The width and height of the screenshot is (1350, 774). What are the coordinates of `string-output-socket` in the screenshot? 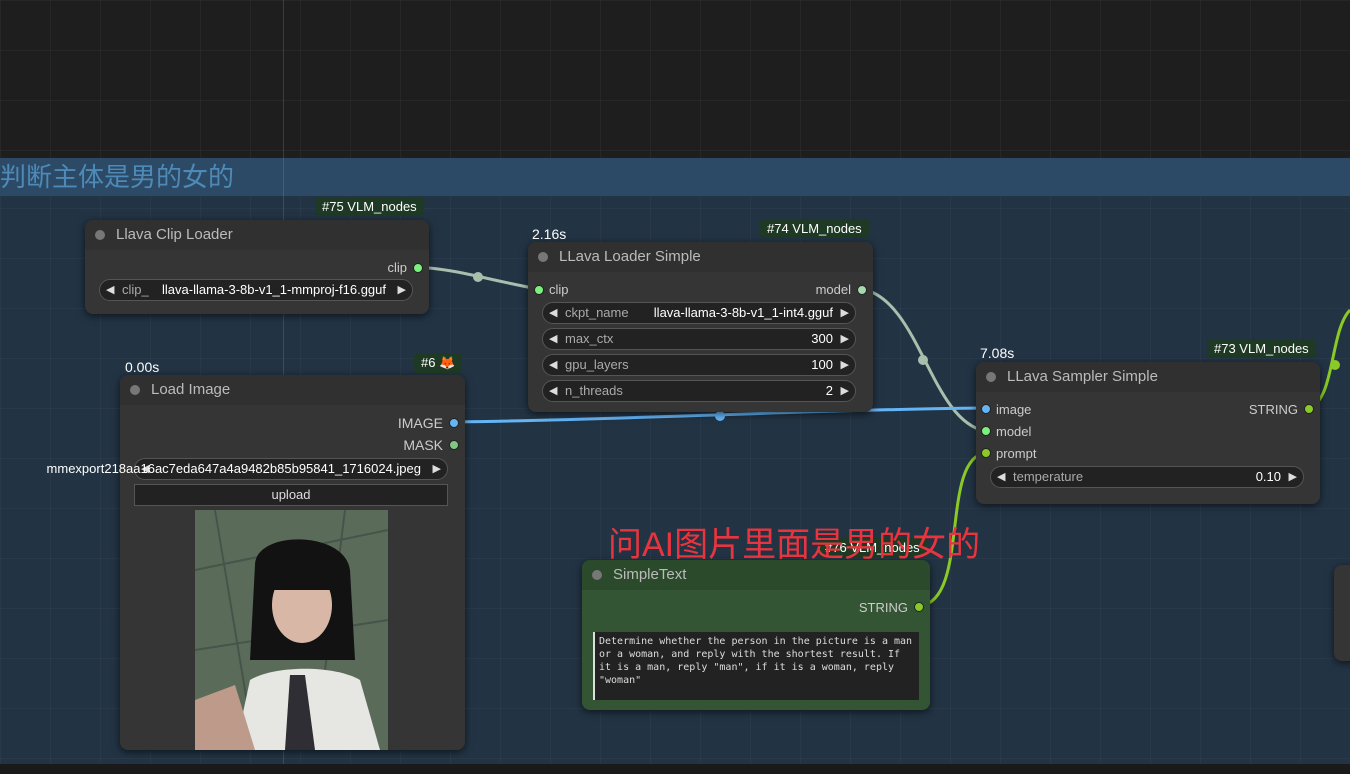 It's located at (1309, 409).